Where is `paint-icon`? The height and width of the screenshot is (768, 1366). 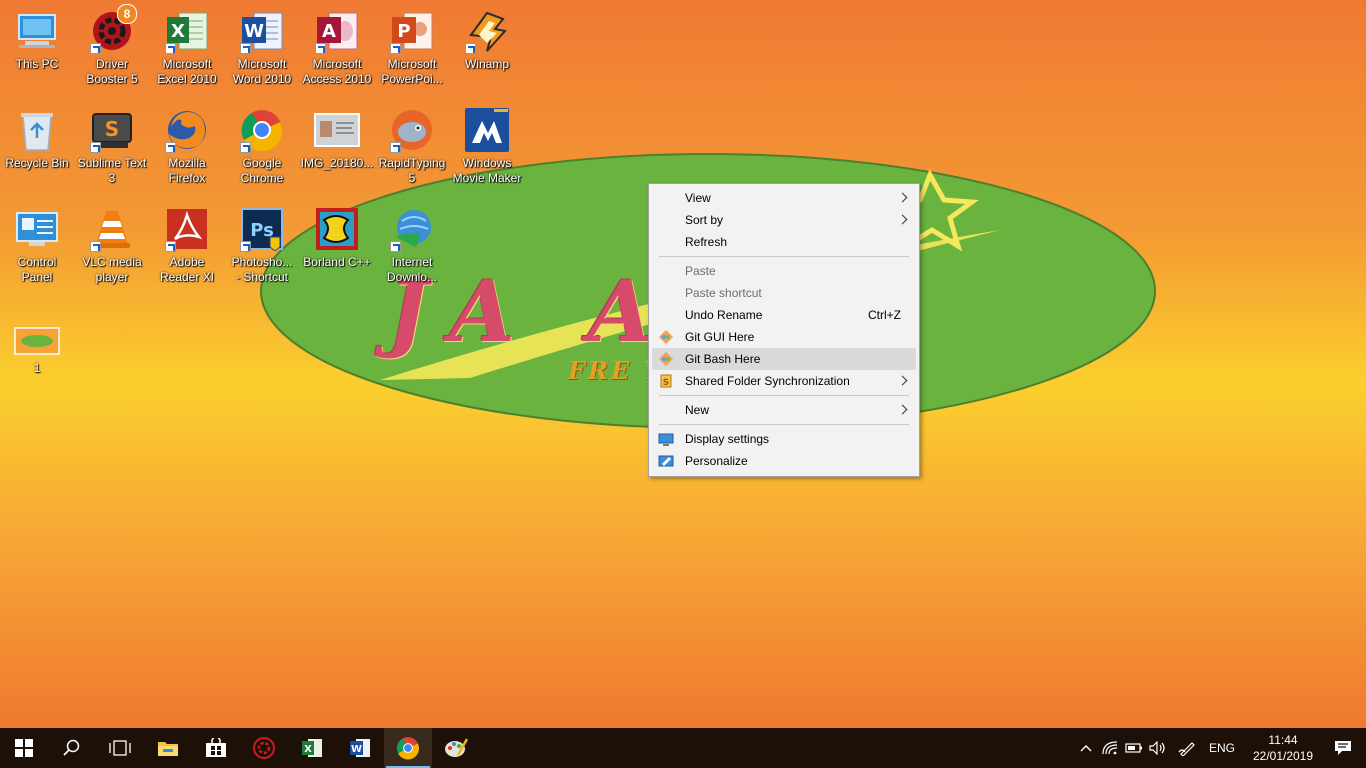
paint-icon is located at coordinates (456, 747).